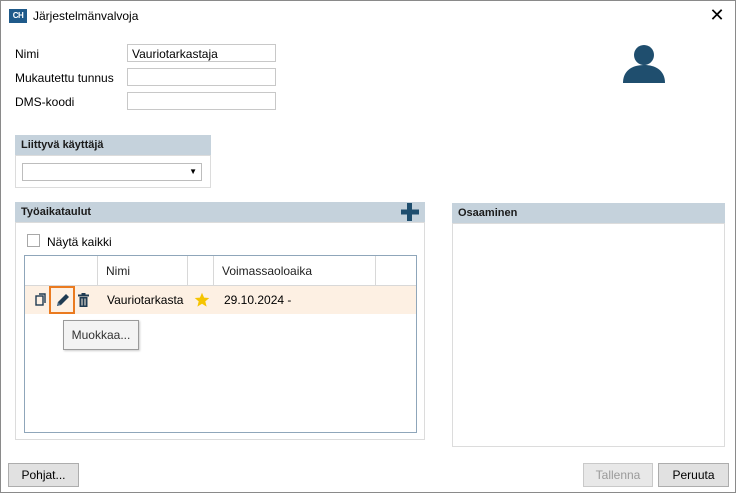  I want to click on schedule-validity-cell: 29.10.2024 -, so click(258, 300).